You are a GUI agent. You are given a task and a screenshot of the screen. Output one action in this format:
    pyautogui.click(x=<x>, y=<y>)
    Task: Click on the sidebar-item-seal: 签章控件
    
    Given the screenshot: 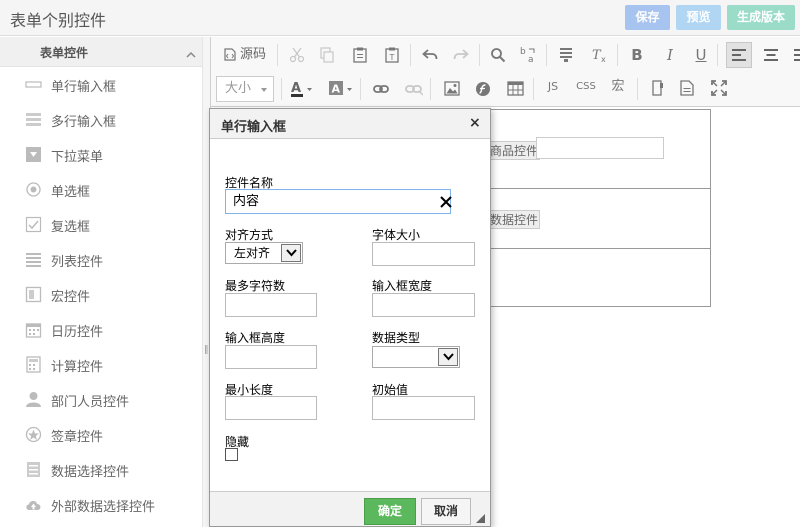 What is the action you would take?
    pyautogui.click(x=100, y=434)
    